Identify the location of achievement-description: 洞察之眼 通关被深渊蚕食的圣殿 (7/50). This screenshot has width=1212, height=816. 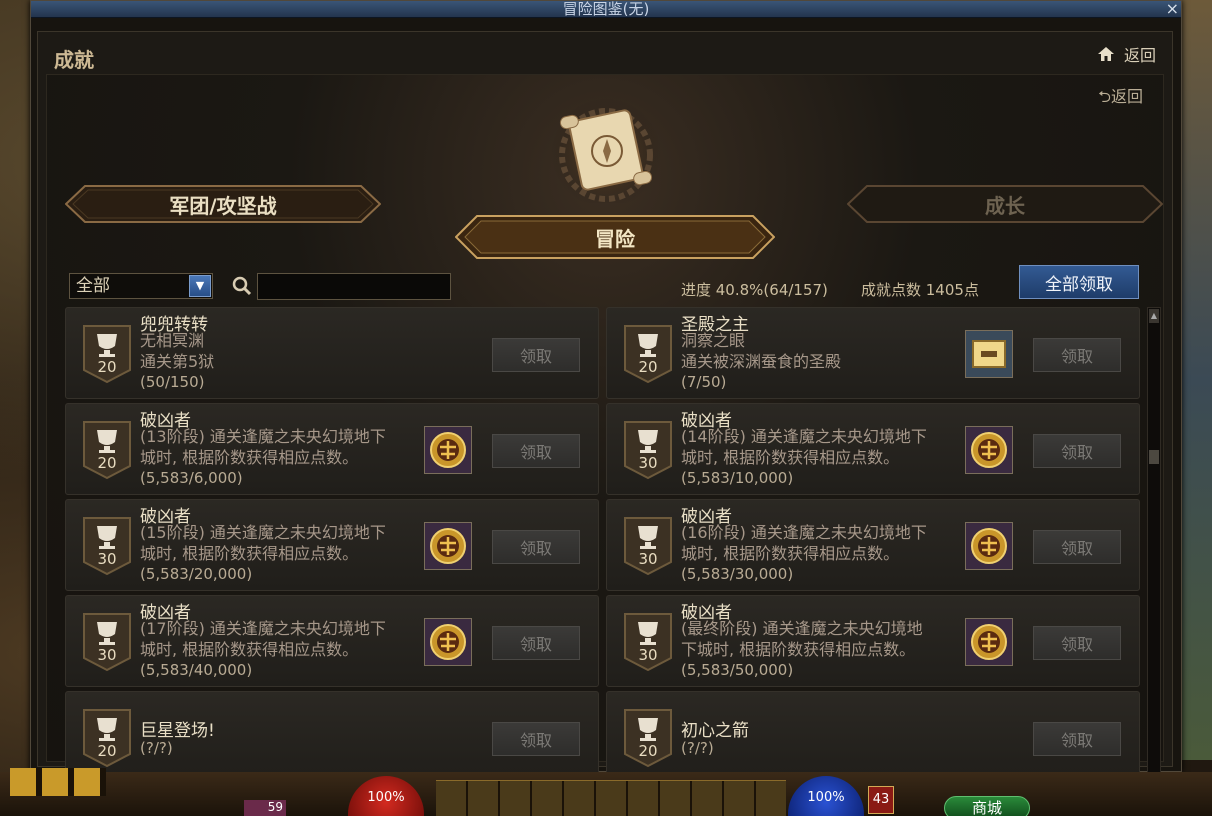
(761, 361).